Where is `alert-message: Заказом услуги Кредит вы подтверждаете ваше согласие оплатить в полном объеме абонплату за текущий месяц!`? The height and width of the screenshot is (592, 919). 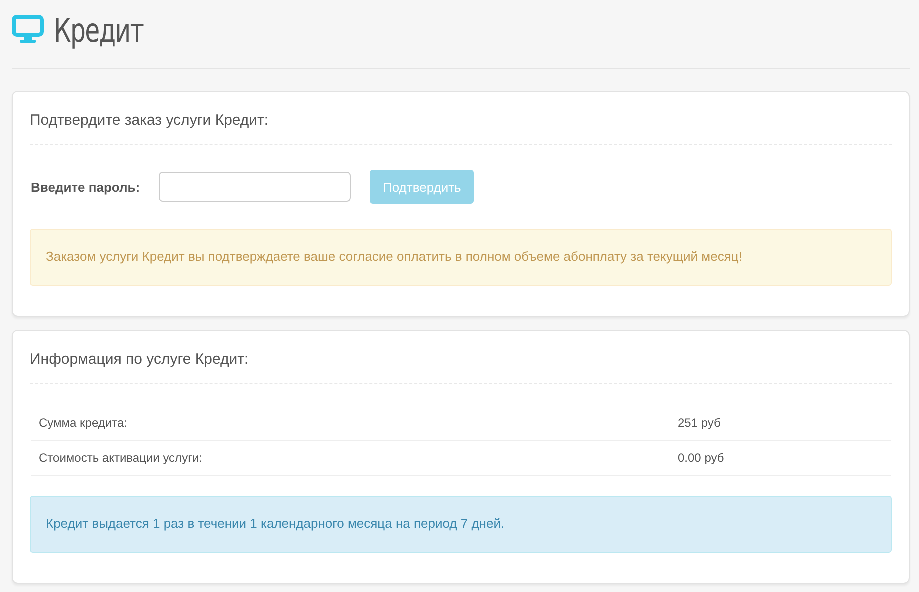 alert-message: Заказом услуги Кредит вы подтверждаете ваше согласие оплатить в полном объеме абонплату за текущий месяц! is located at coordinates (461, 257).